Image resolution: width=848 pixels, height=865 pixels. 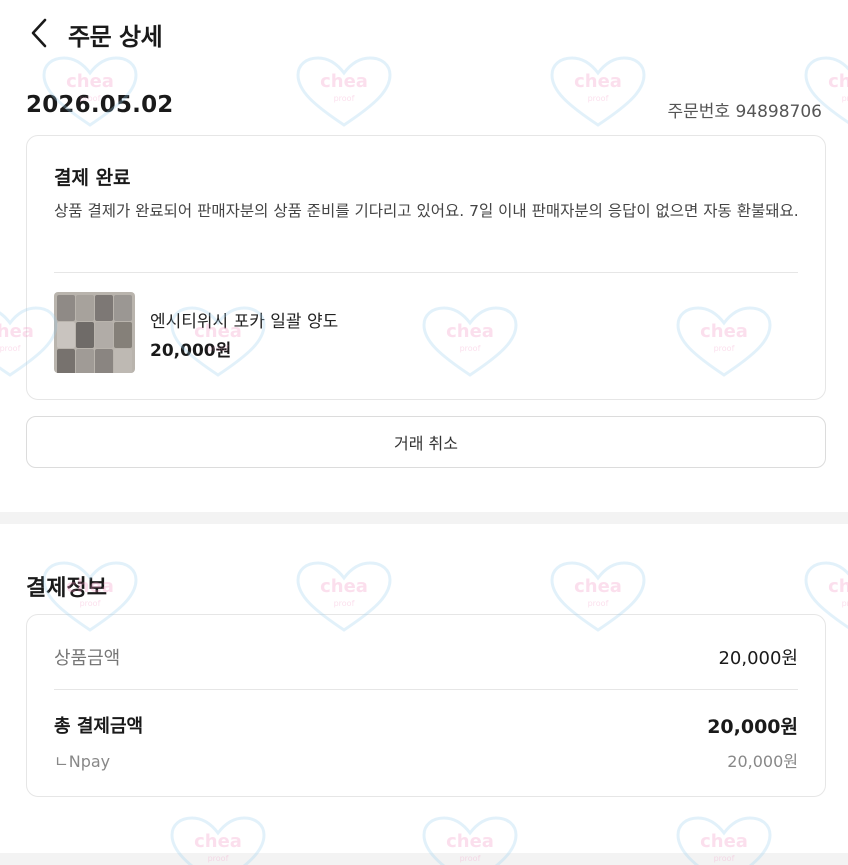 What do you see at coordinates (426, 442) in the screenshot?
I see `cancel-trade-button: 거래 취소` at bounding box center [426, 442].